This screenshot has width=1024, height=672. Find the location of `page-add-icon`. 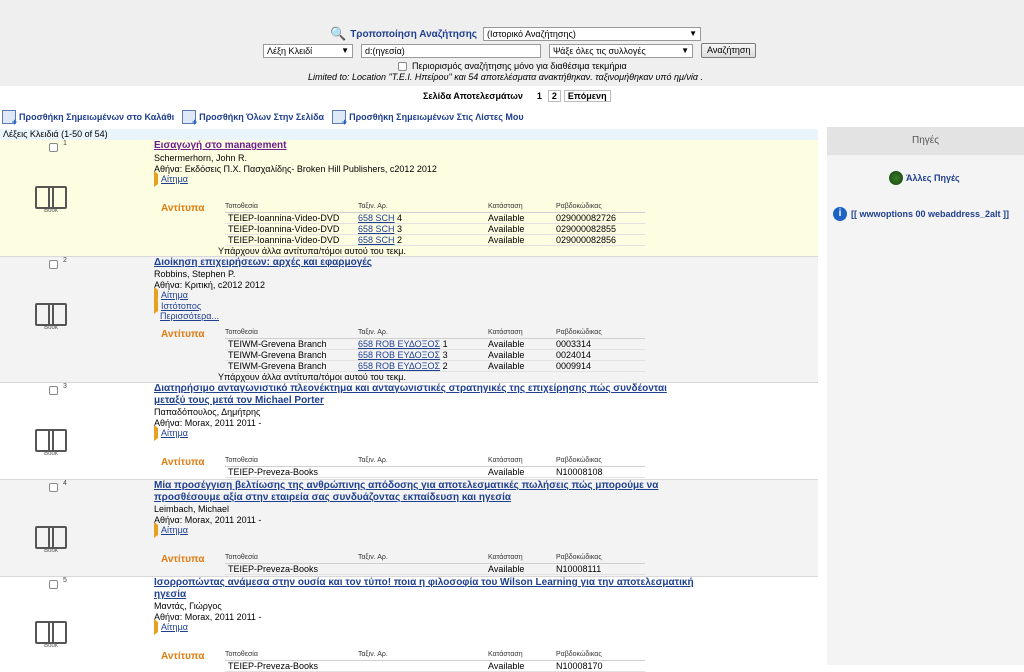

page-add-icon is located at coordinates (189, 118).